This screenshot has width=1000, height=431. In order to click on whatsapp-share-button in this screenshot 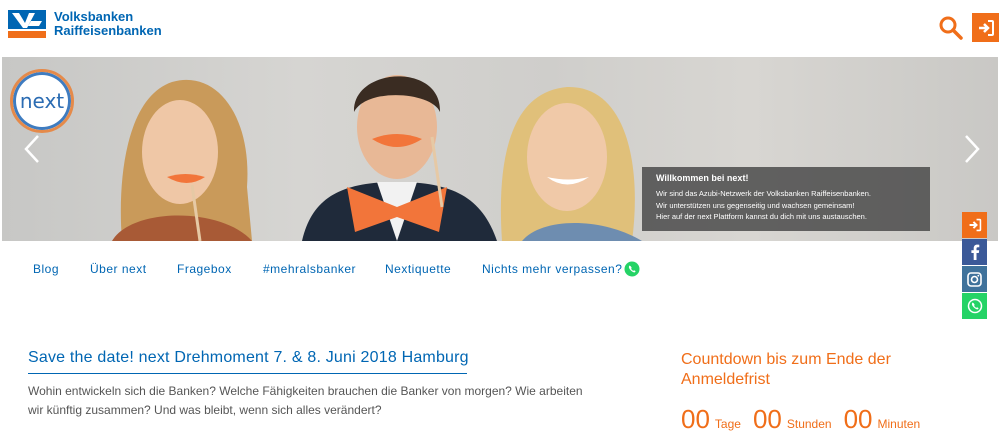, I will do `click(974, 306)`.